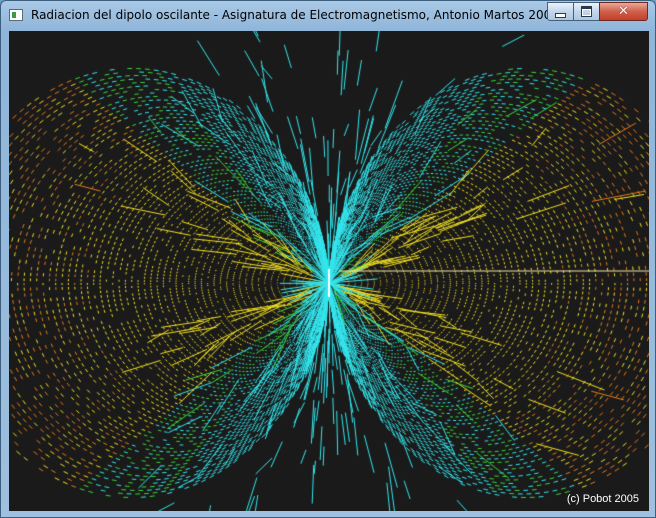 This screenshot has width=656, height=518. What do you see at coordinates (16, 15) in the screenshot?
I see `app-window-icon` at bounding box center [16, 15].